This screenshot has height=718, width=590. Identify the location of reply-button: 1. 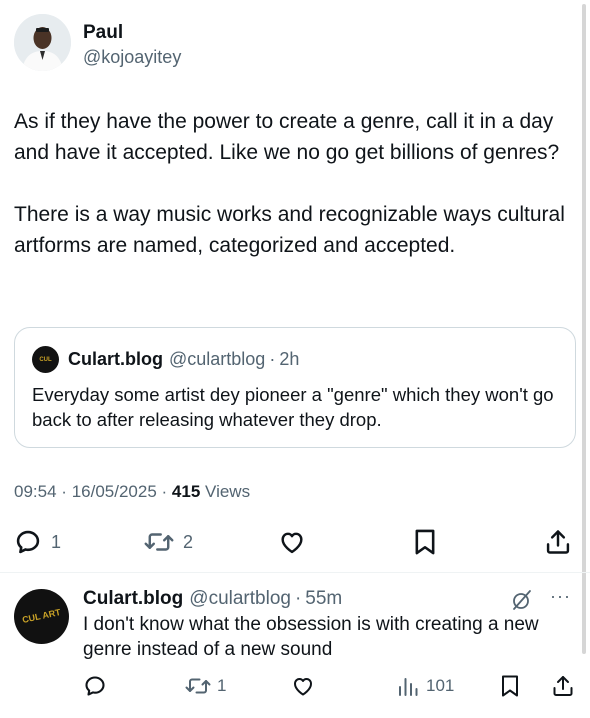
(37, 542).